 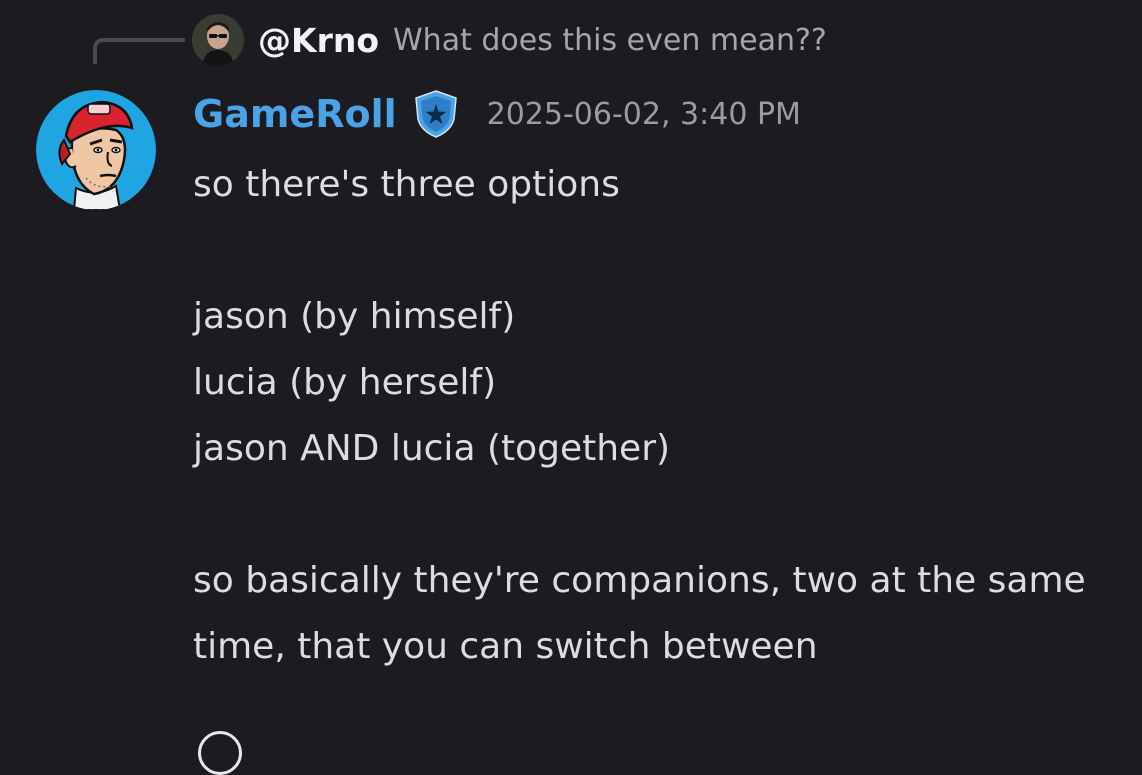 What do you see at coordinates (318, 40) in the screenshot?
I see `reply-author-name: @Krno` at bounding box center [318, 40].